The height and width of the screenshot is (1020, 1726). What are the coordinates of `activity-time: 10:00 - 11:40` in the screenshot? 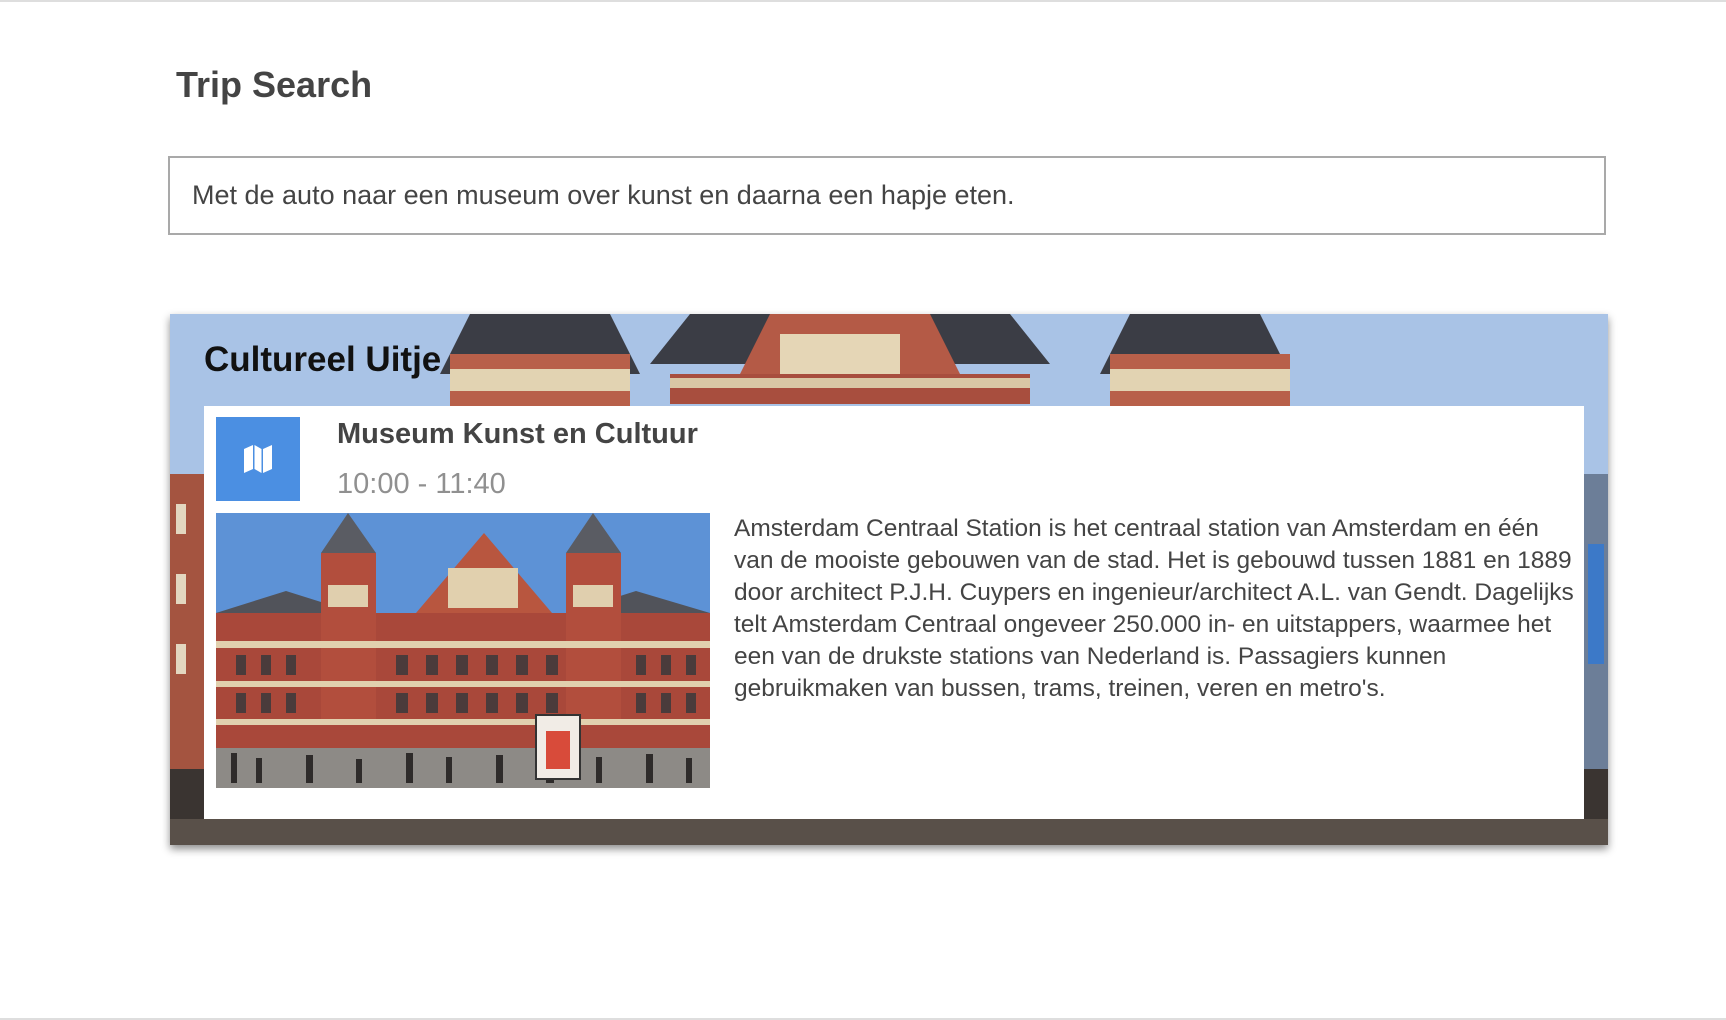 It's located at (421, 484).